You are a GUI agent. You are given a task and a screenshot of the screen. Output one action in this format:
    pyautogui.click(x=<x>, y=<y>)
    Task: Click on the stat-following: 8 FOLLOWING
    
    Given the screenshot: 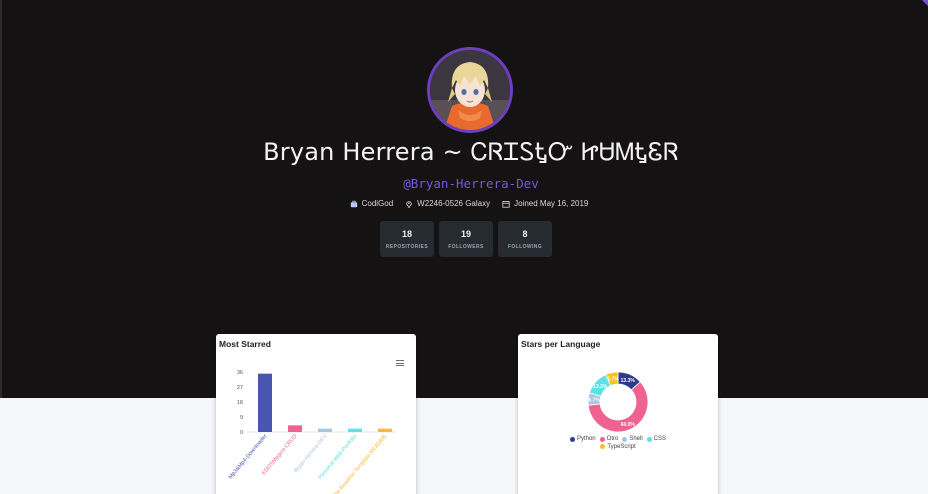 What is the action you would take?
    pyautogui.click(x=525, y=239)
    